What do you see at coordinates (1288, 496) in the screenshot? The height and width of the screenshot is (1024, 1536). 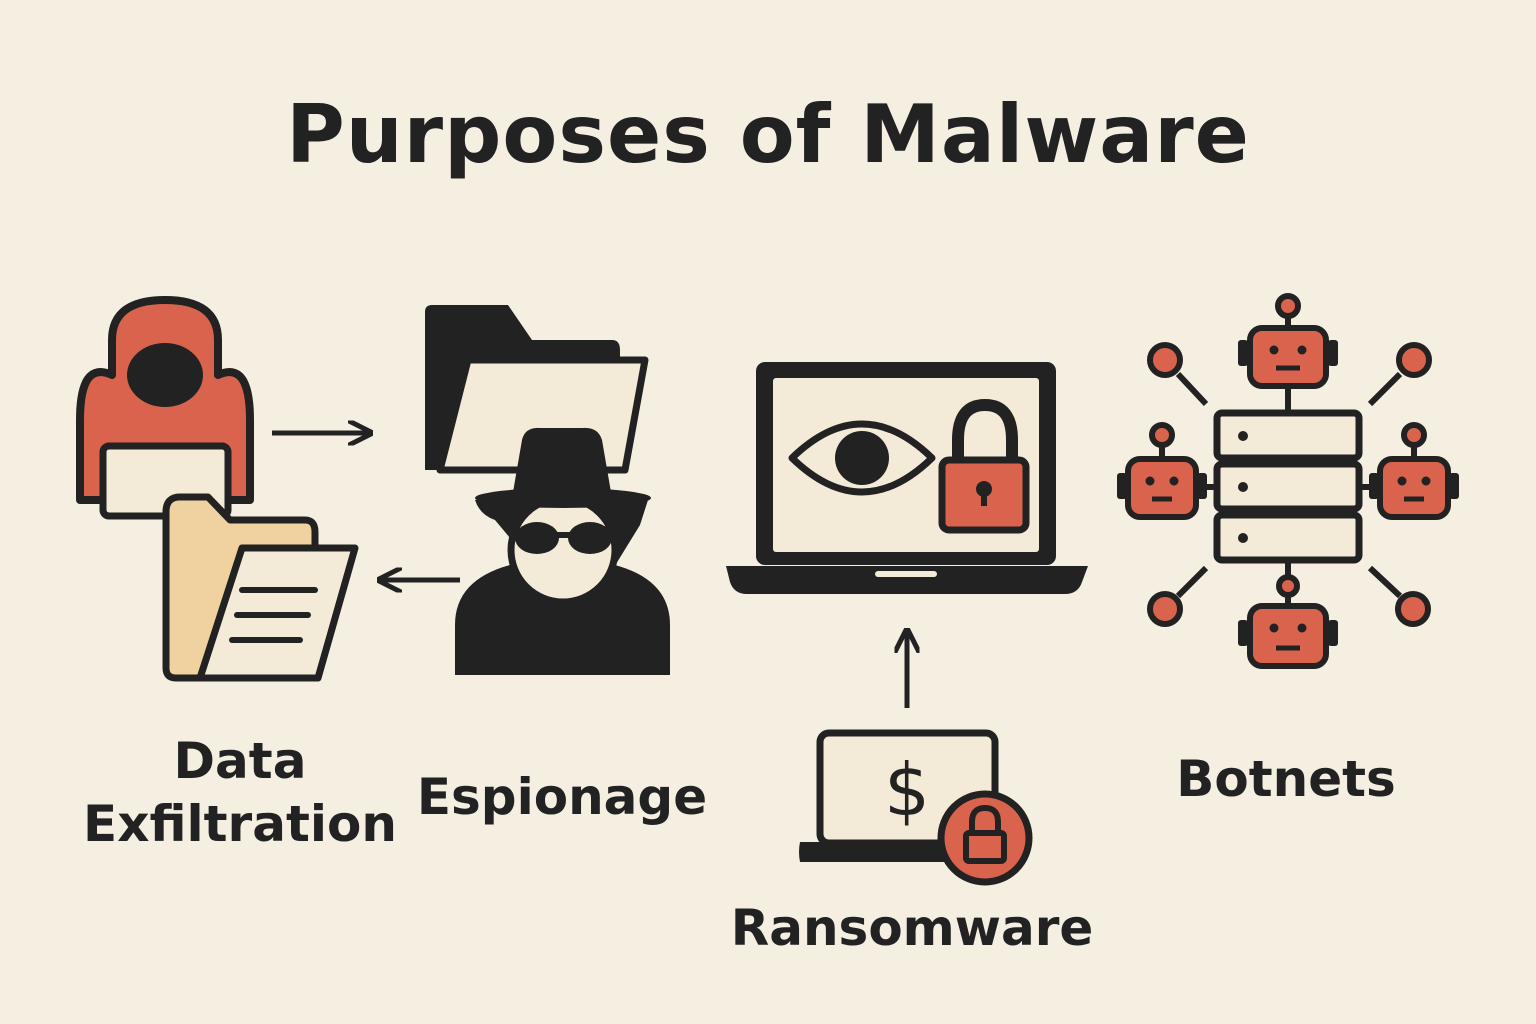 I see `server-icon` at bounding box center [1288, 496].